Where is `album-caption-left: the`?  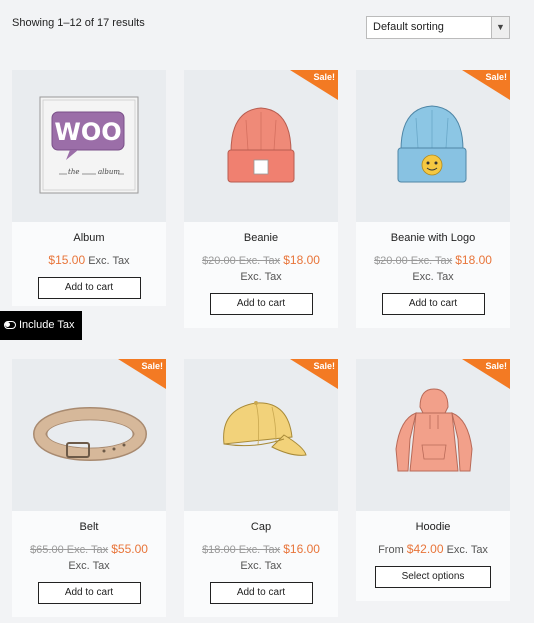 album-caption-left: the is located at coordinates (73, 172).